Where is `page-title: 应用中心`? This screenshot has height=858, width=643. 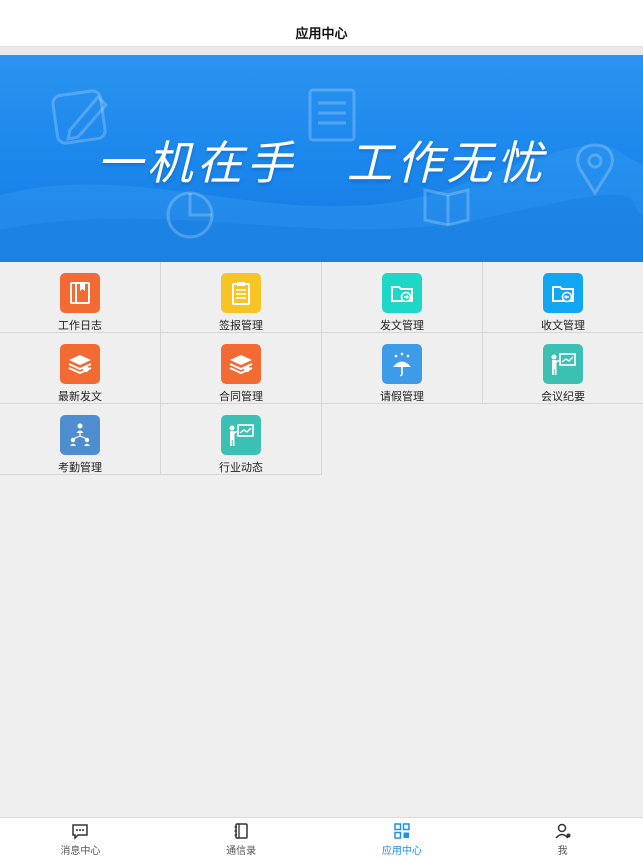
page-title: 应用中心 is located at coordinates (321, 34).